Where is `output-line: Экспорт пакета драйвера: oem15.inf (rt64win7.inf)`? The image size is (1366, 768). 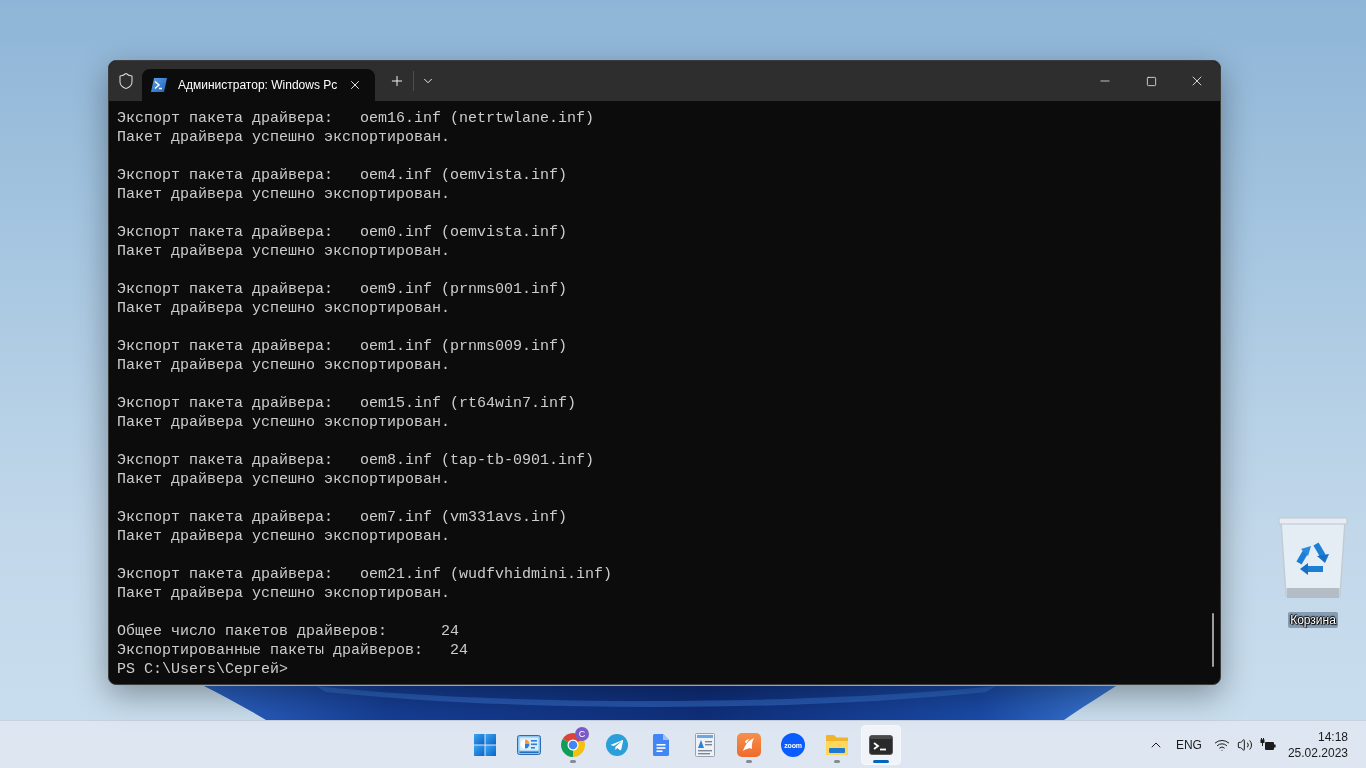 output-line: Экспорт пакета драйвера: oem15.inf (rt64win7.inf) is located at coordinates (347, 403).